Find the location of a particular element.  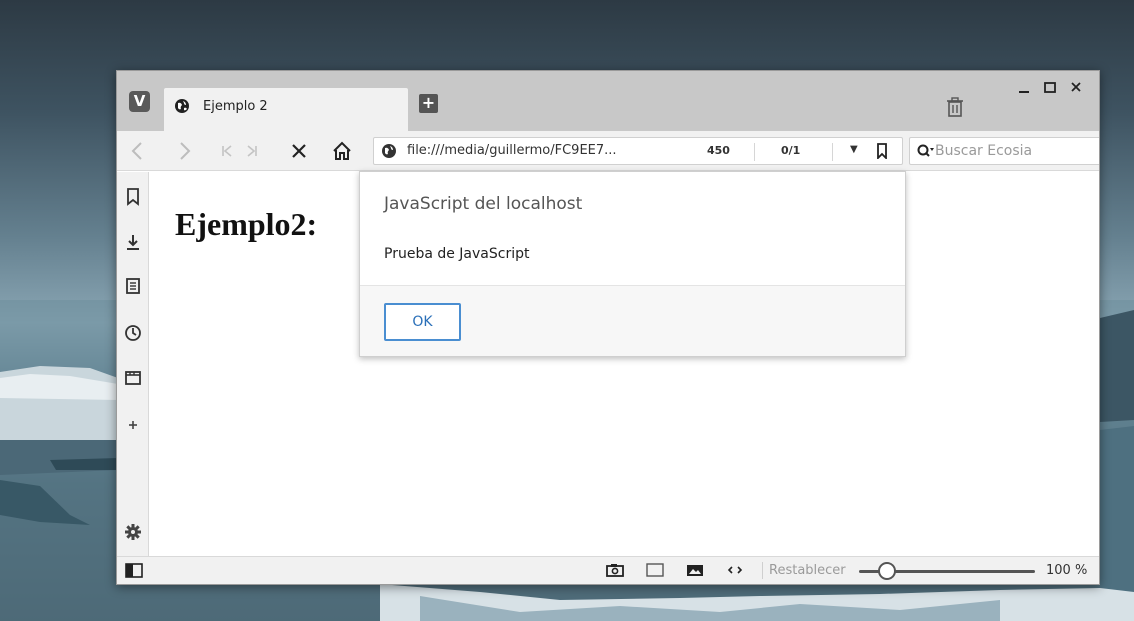

stop-icon is located at coordinates (299, 151).